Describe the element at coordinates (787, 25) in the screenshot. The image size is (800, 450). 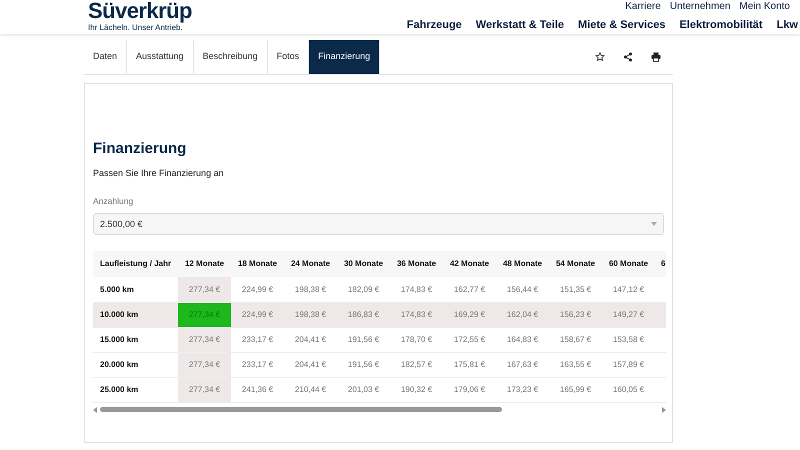
I see `nav-link: Lkw` at that location.